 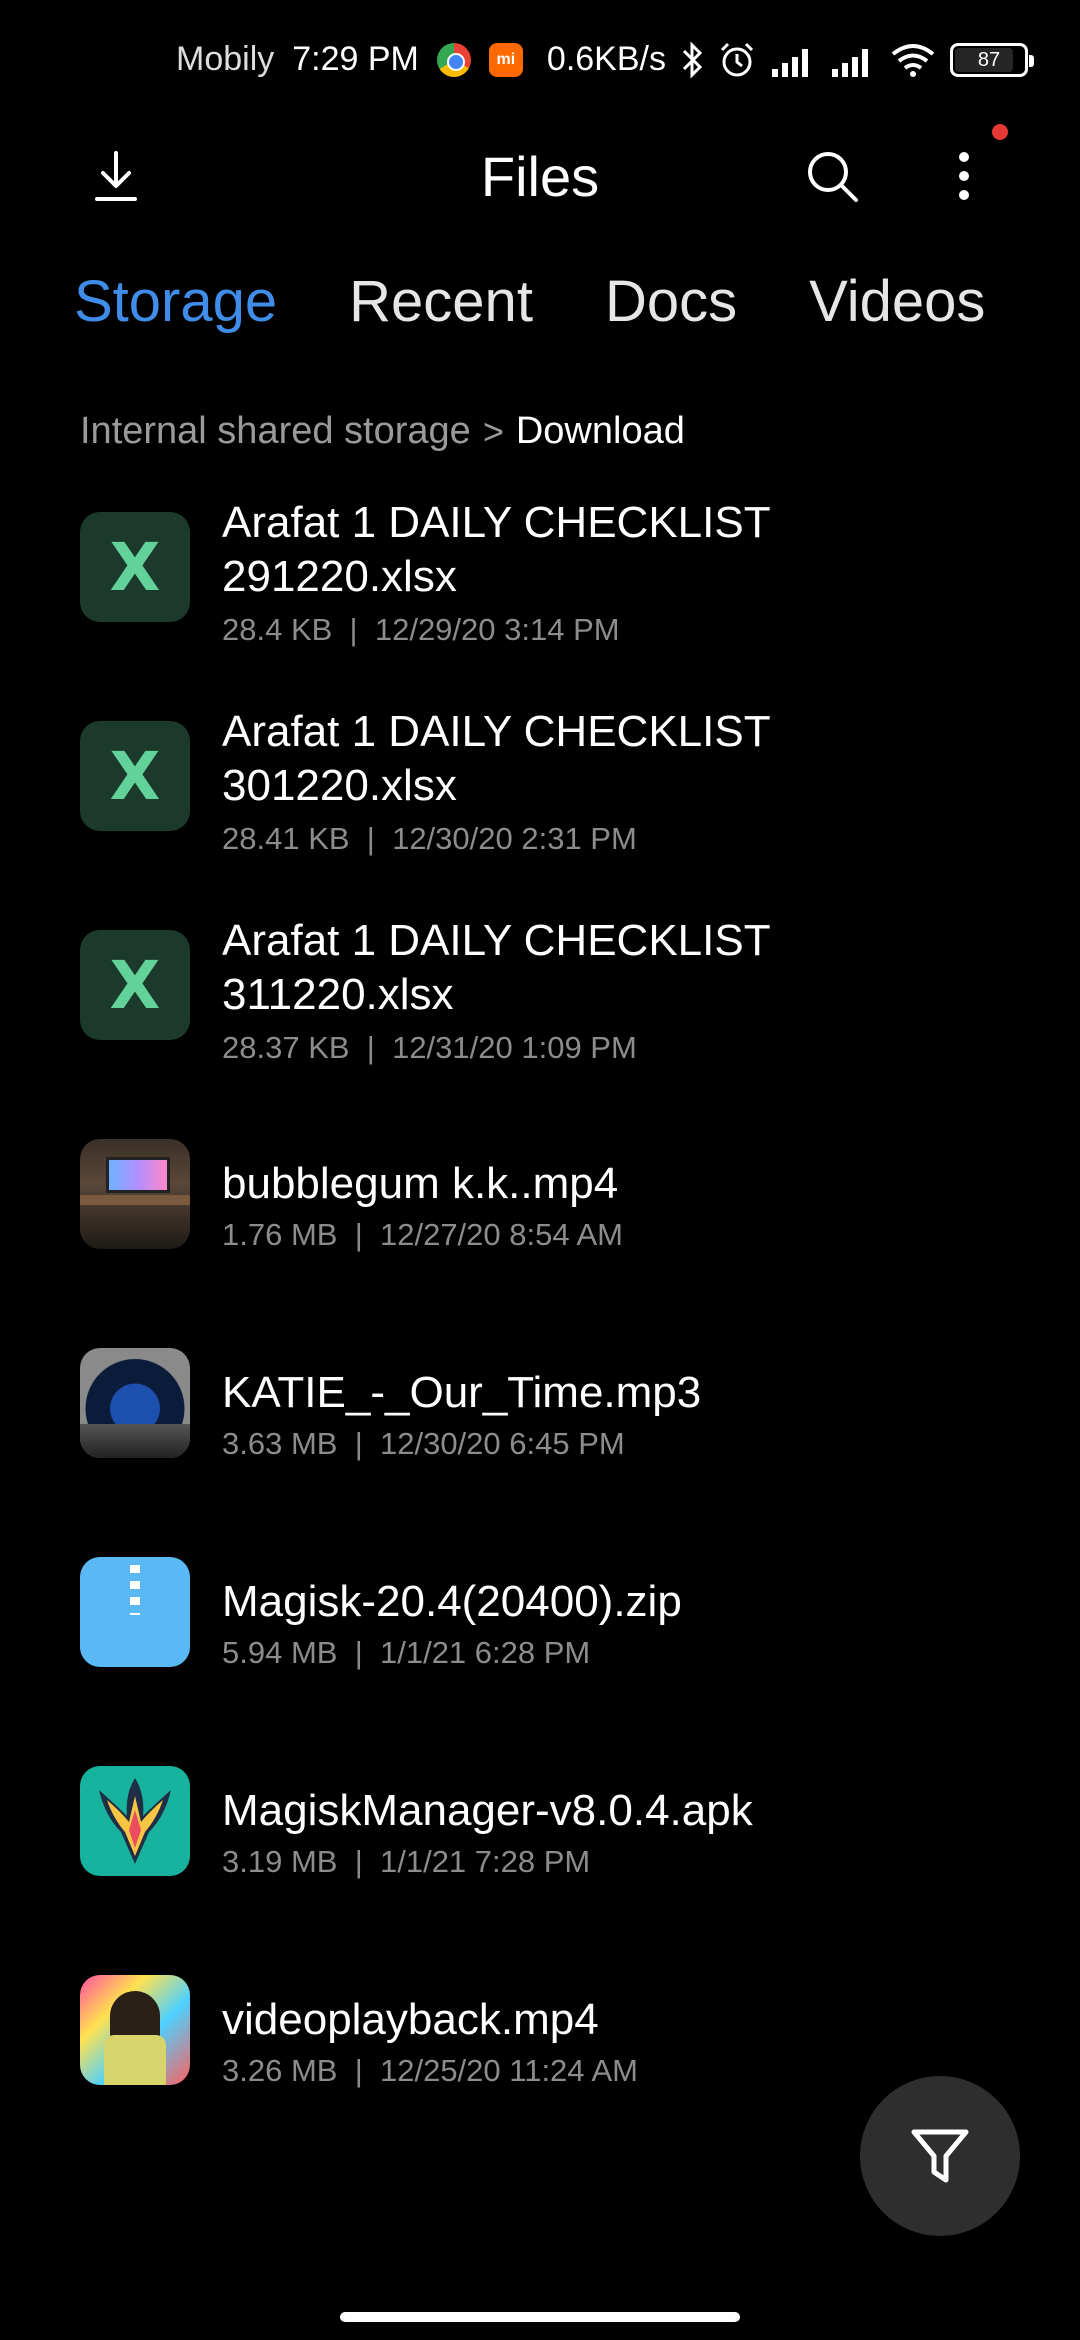 I want to click on file-meta: 3.19 MB | 1/1/21 7:28 PM, so click(x=406, y=1862).